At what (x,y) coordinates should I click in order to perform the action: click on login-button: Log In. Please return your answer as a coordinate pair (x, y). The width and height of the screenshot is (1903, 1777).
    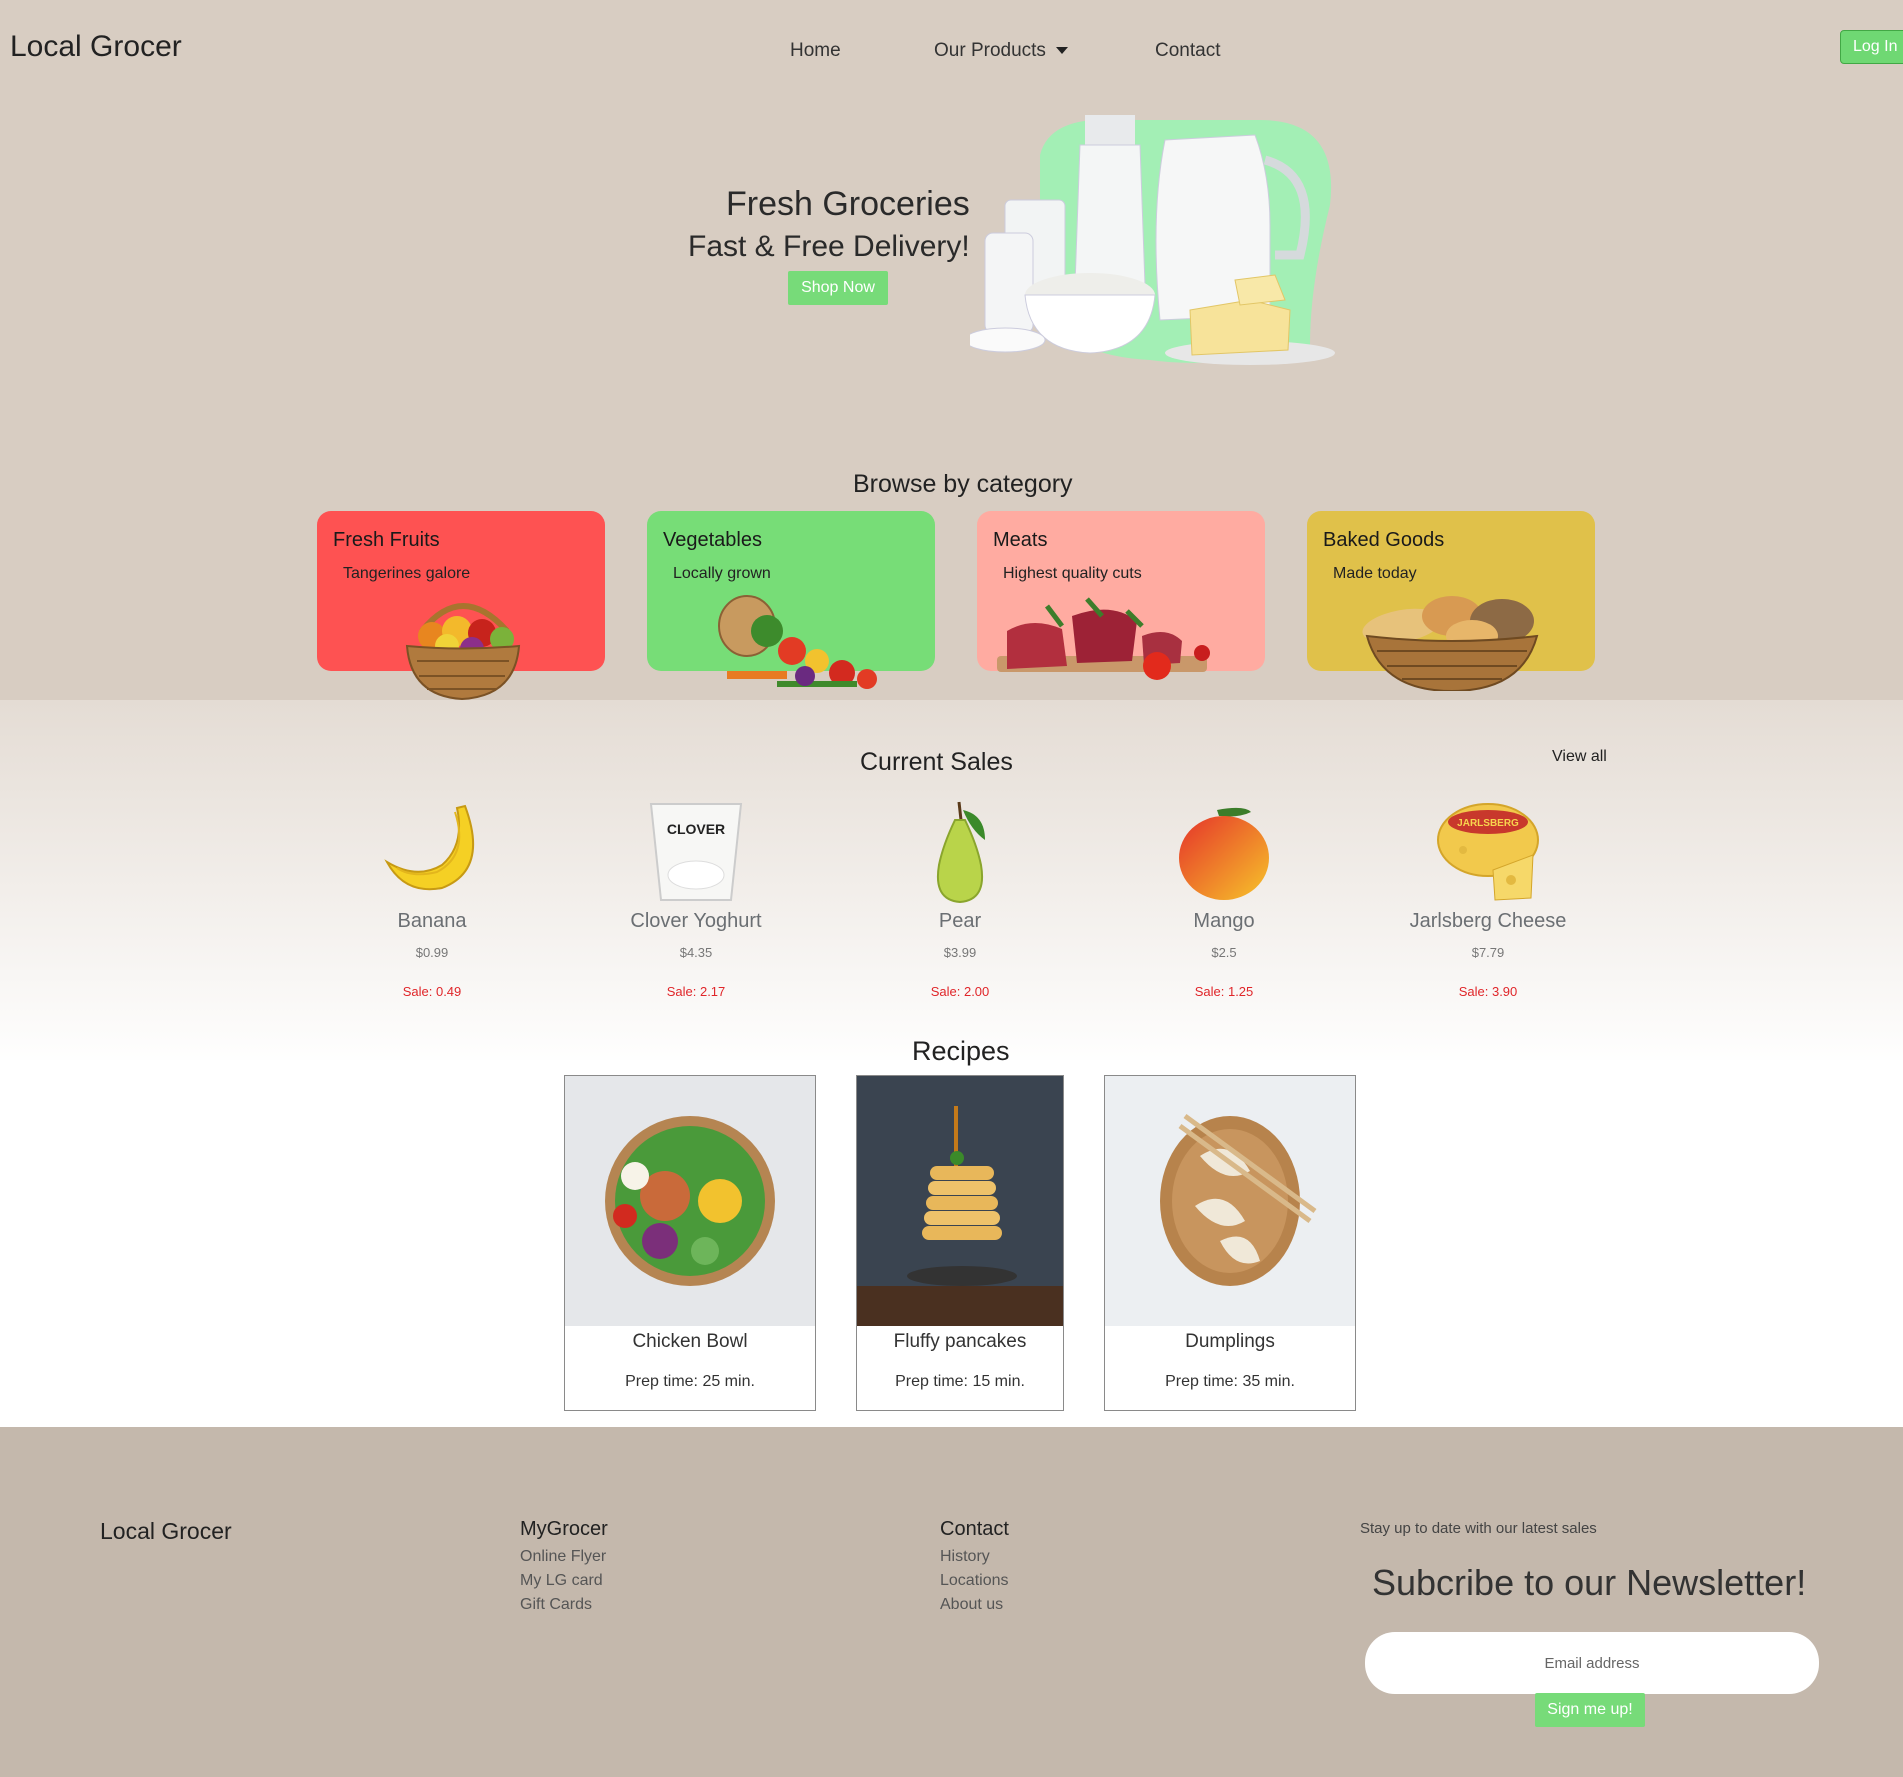
    Looking at the image, I should click on (1871, 47).